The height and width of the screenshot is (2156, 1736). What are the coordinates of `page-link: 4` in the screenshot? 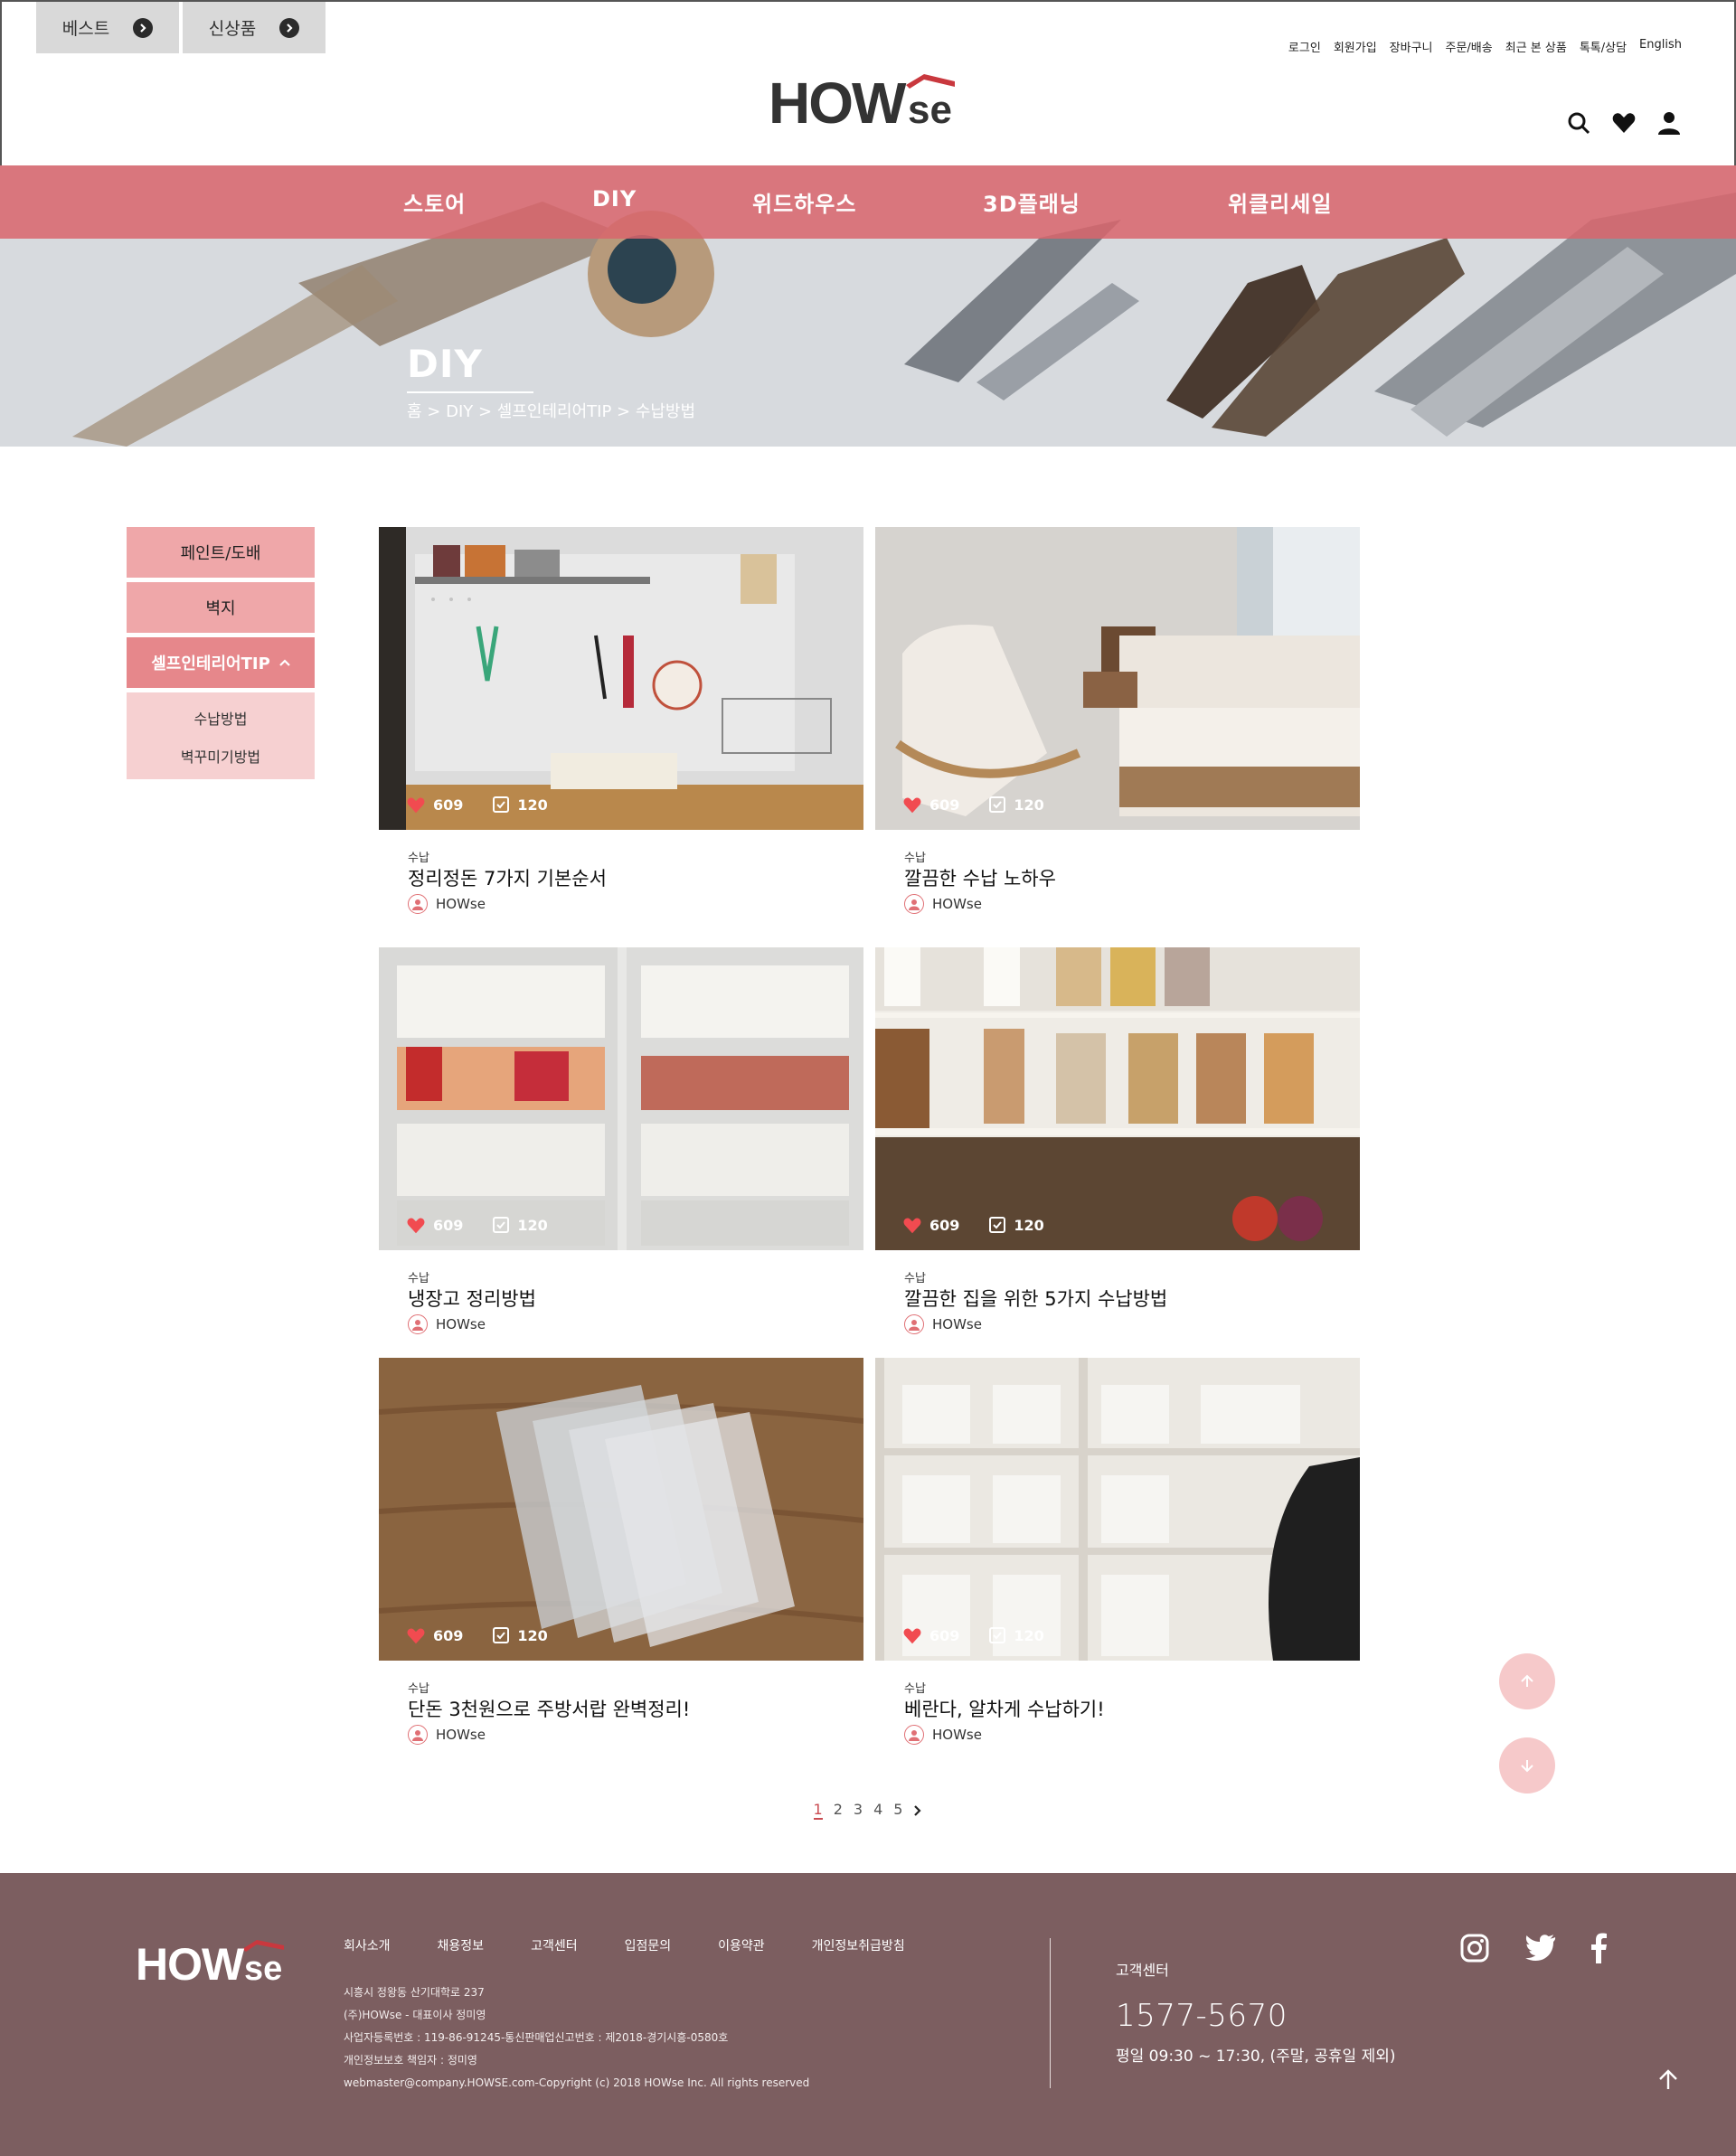 It's located at (877, 1810).